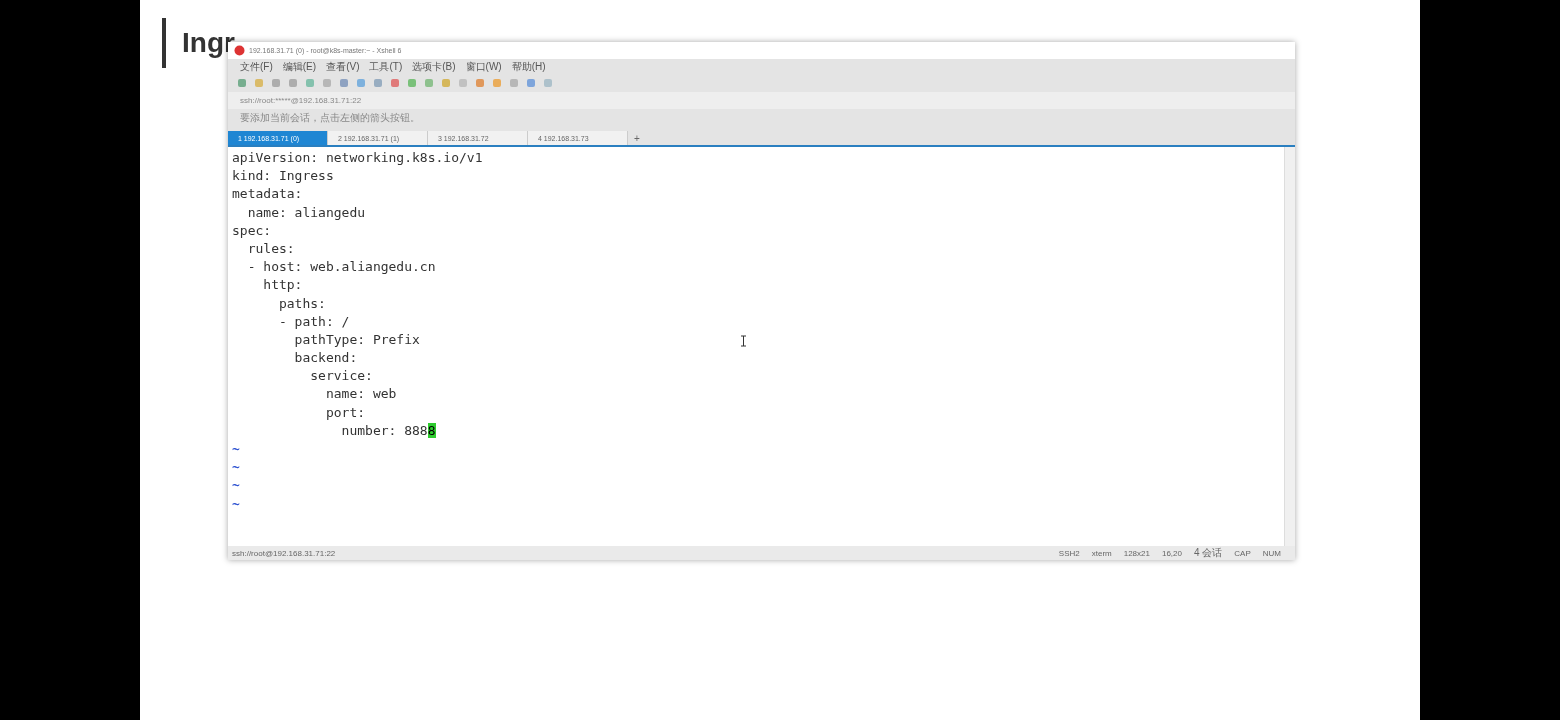  I want to click on app-icon, so click(239, 50).